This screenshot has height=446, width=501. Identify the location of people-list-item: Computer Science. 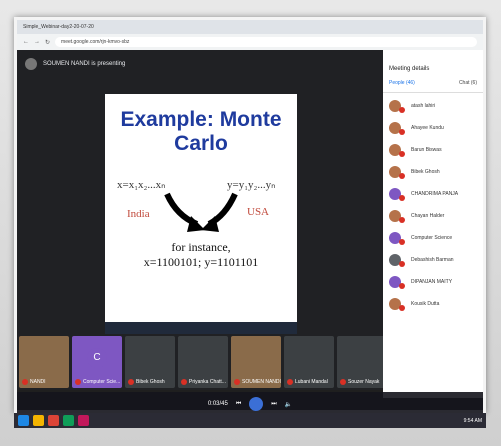
(433, 238).